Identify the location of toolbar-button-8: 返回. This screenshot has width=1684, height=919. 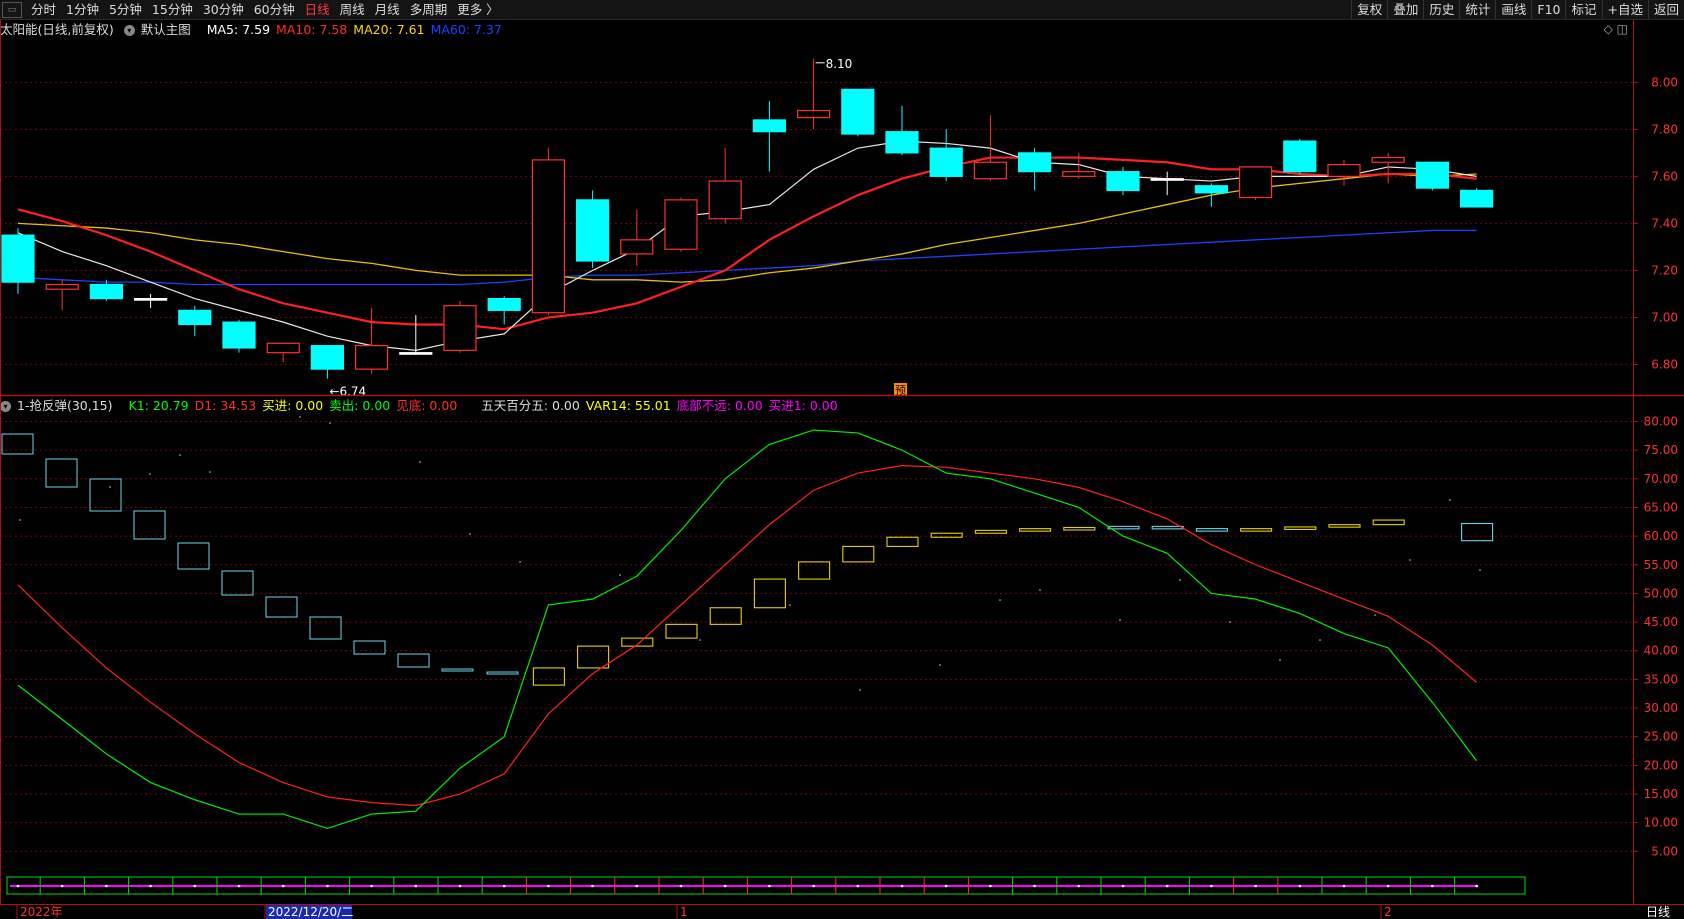
(1665, 9).